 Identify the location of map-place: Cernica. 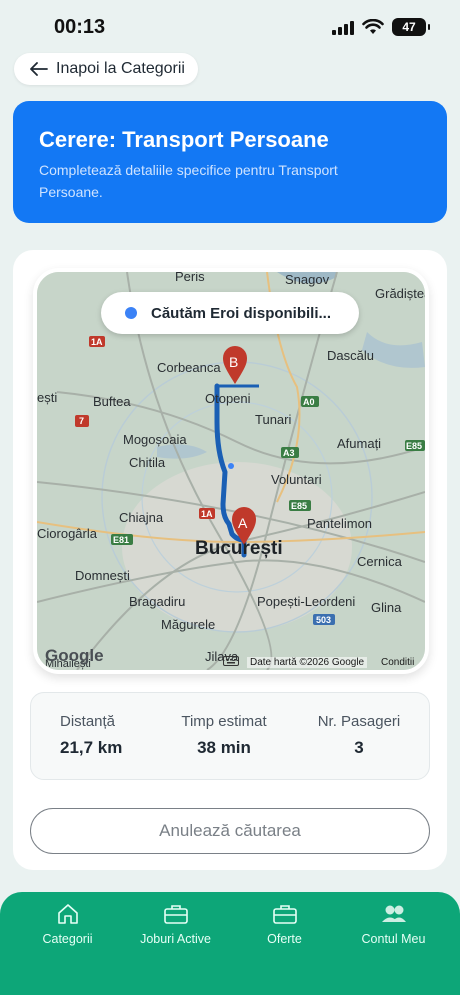
(379, 561).